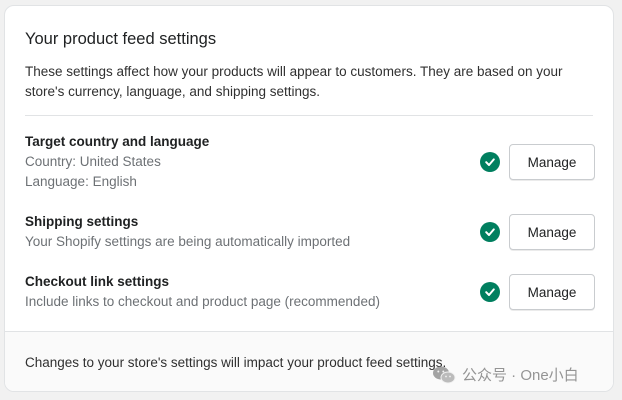 Image resolution: width=622 pixels, height=400 pixels. What do you see at coordinates (121, 39) in the screenshot?
I see `card-title: Your product feed settings` at bounding box center [121, 39].